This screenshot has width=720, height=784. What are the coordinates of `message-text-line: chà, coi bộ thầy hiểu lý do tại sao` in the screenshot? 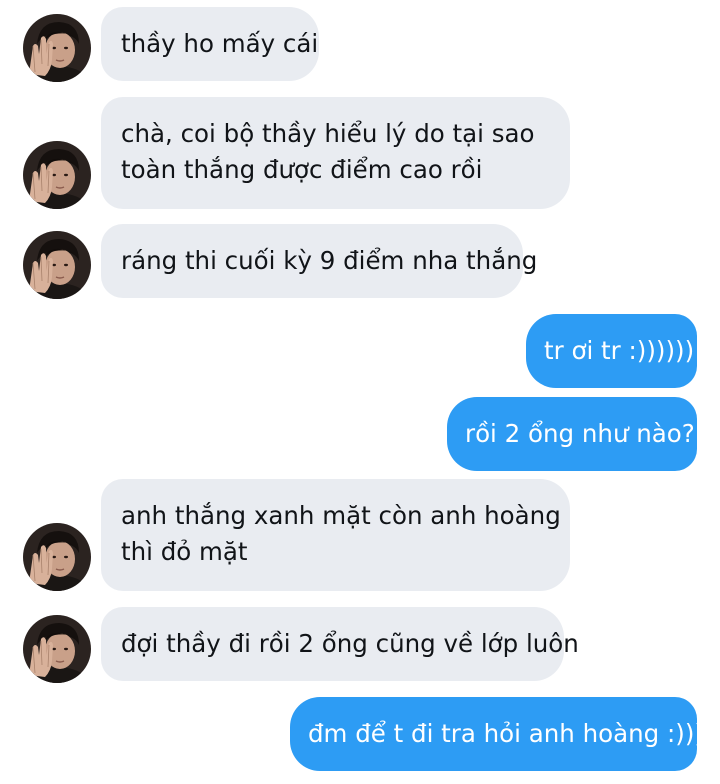 It's located at (328, 133).